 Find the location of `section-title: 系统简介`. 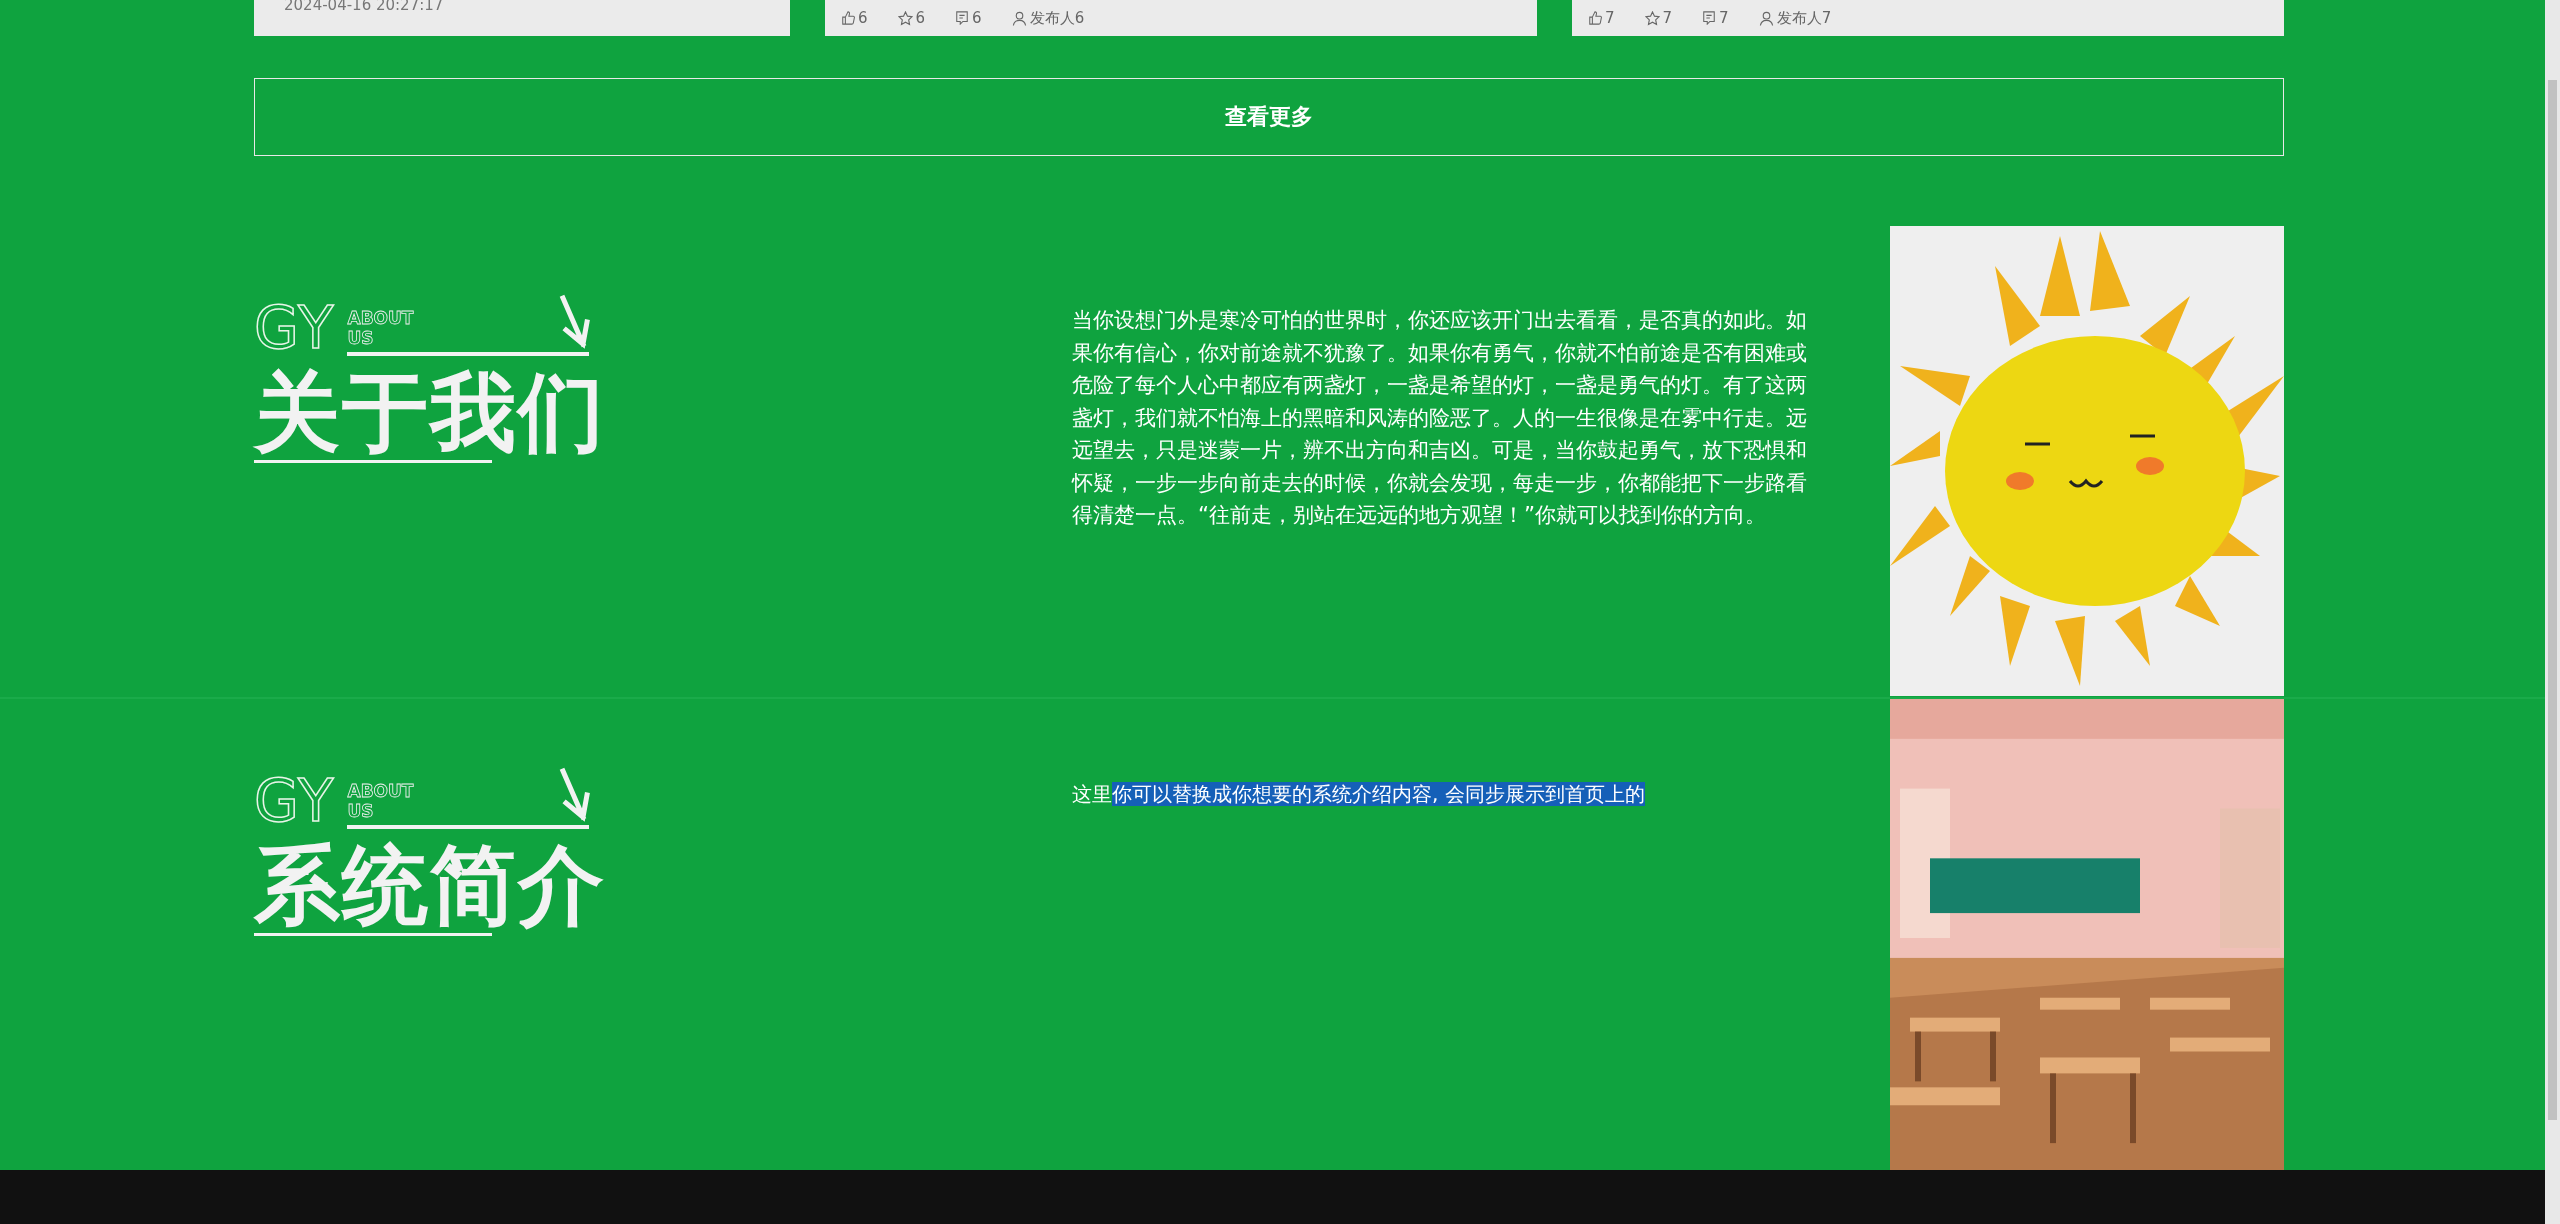

section-title: 系统简介 is located at coordinates (430, 885).